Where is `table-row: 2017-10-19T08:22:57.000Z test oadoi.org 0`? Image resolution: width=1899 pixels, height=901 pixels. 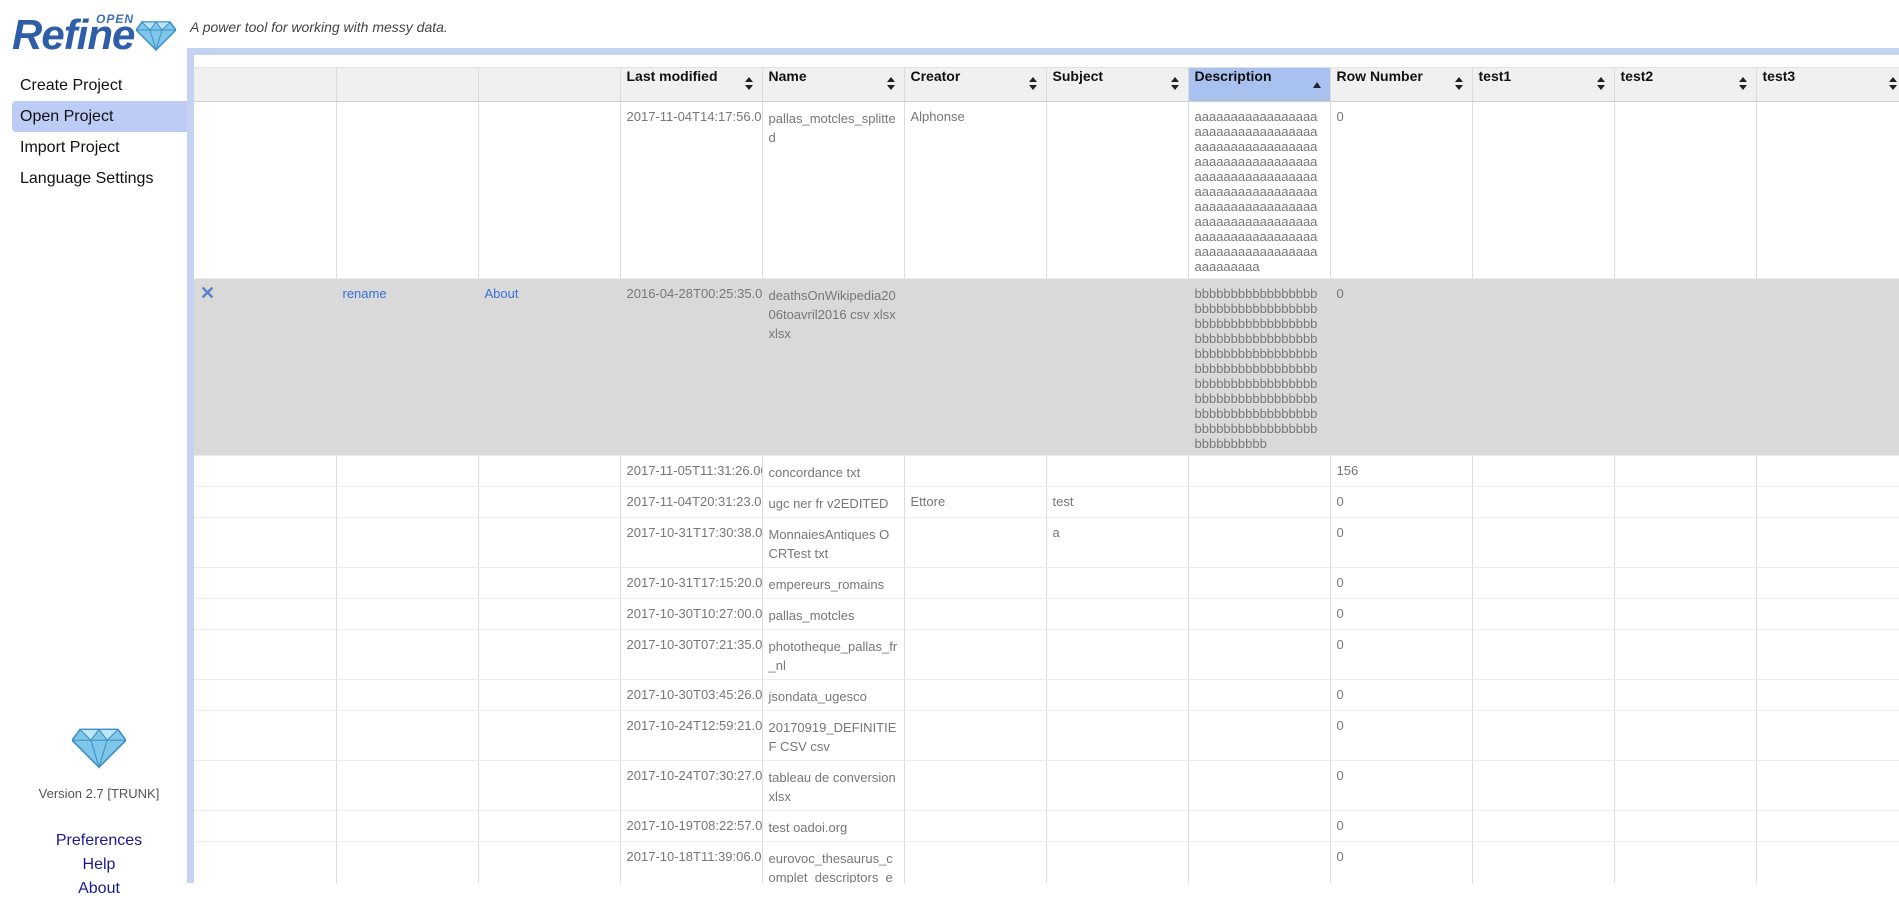 table-row: 2017-10-19T08:22:57.000Z test oadoi.org 0 is located at coordinates (1046, 826).